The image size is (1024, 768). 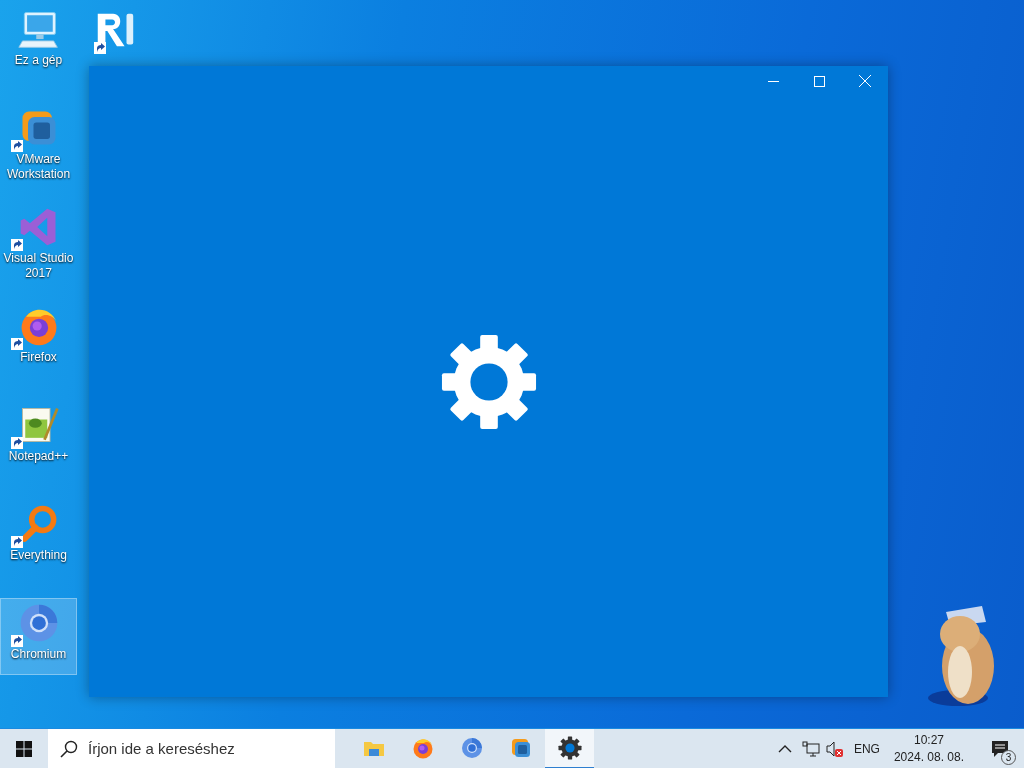 I want to click on chevron-up-icon, so click(x=784, y=748).